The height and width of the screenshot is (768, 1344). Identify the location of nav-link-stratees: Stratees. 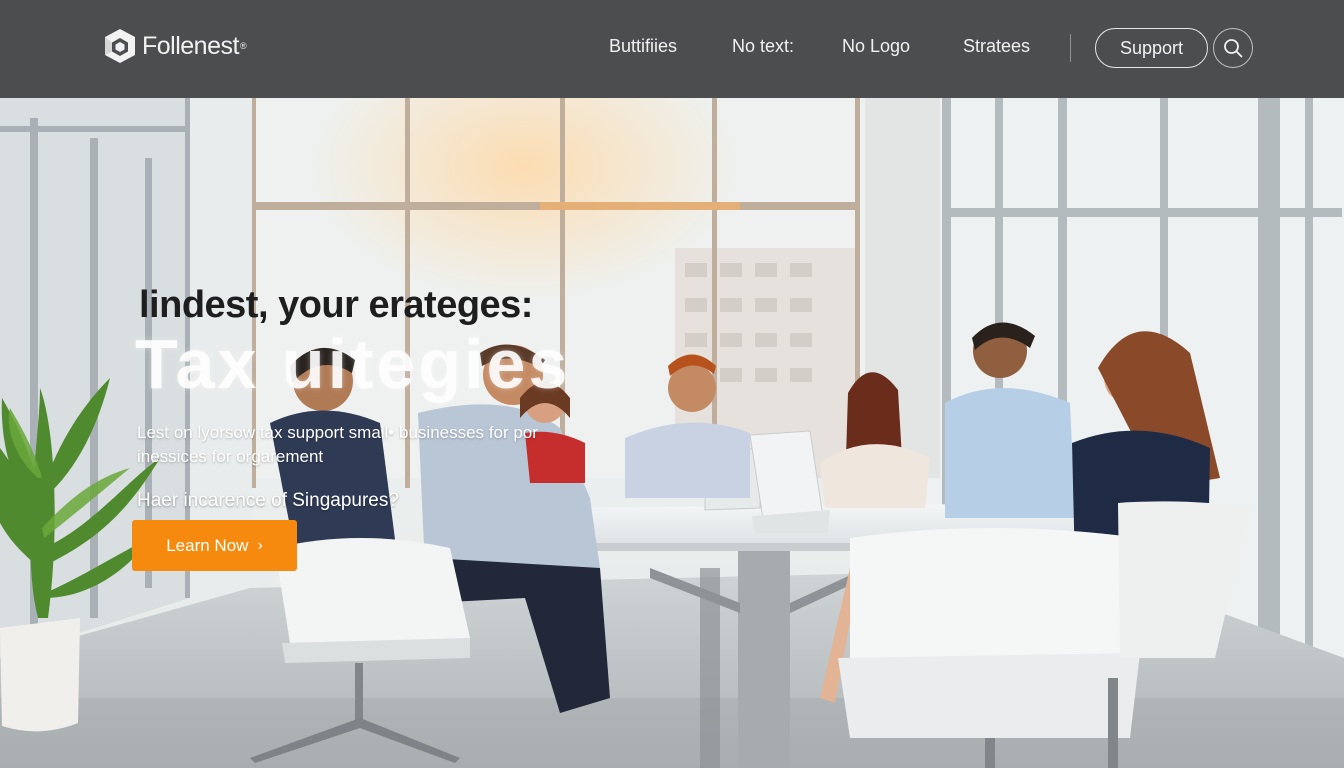
(996, 46).